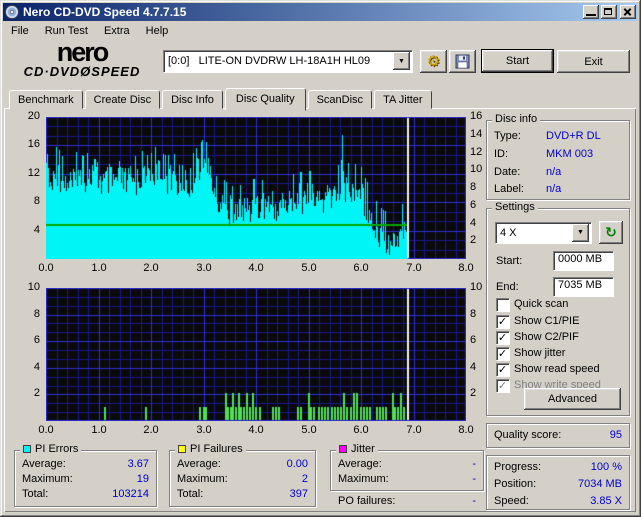  I want to click on menu-file: File, so click(20, 31).